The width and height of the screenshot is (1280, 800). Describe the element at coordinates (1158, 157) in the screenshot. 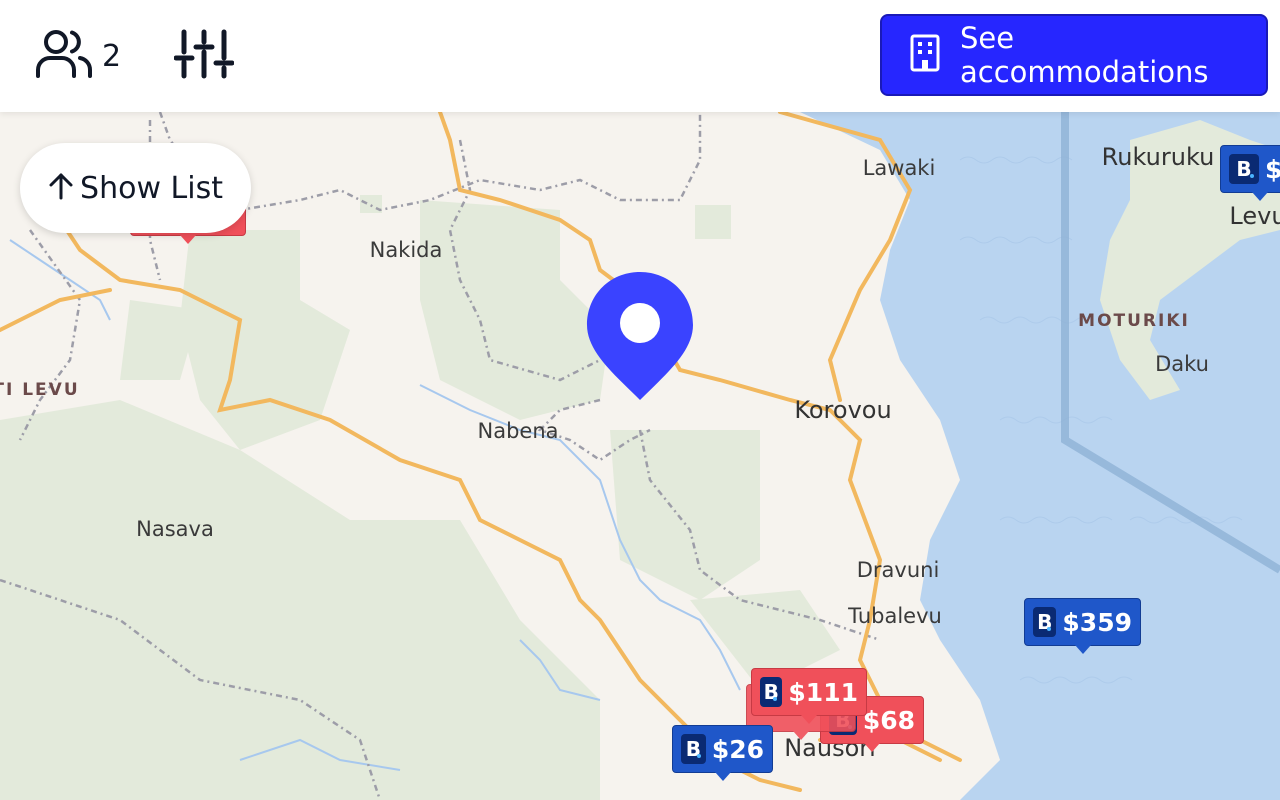

I see `place-label-rukuruku: Rukuruku` at that location.